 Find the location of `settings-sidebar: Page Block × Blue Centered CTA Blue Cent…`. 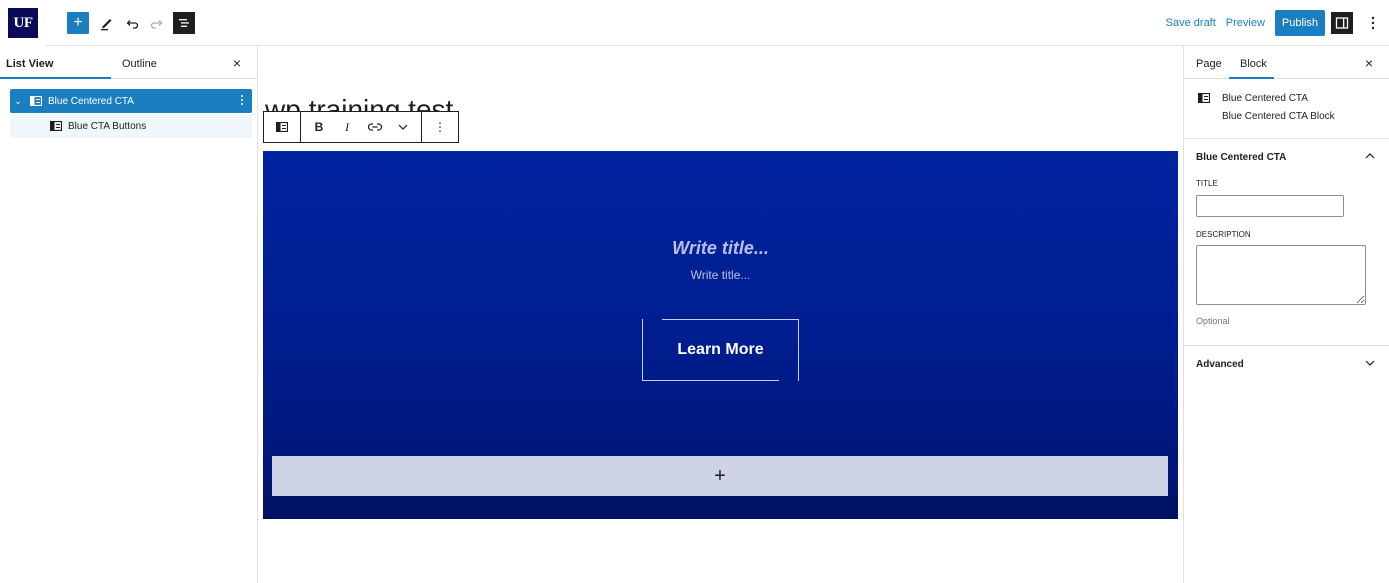

settings-sidebar: Page Block × Blue Centered CTA Blue Cent… is located at coordinates (1286, 314).